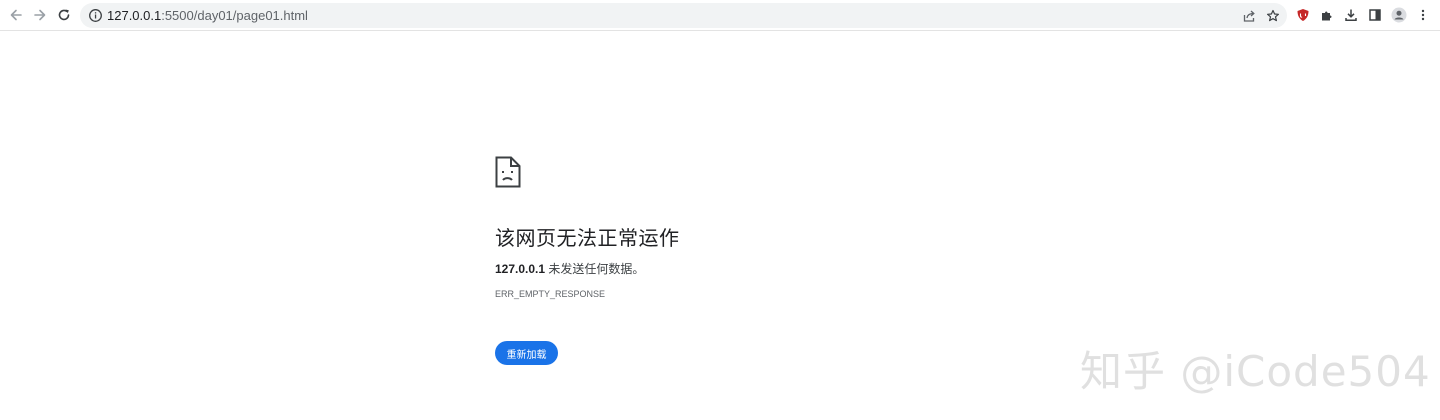 The image size is (1440, 420). I want to click on more-vert-icon, so click(1423, 15).